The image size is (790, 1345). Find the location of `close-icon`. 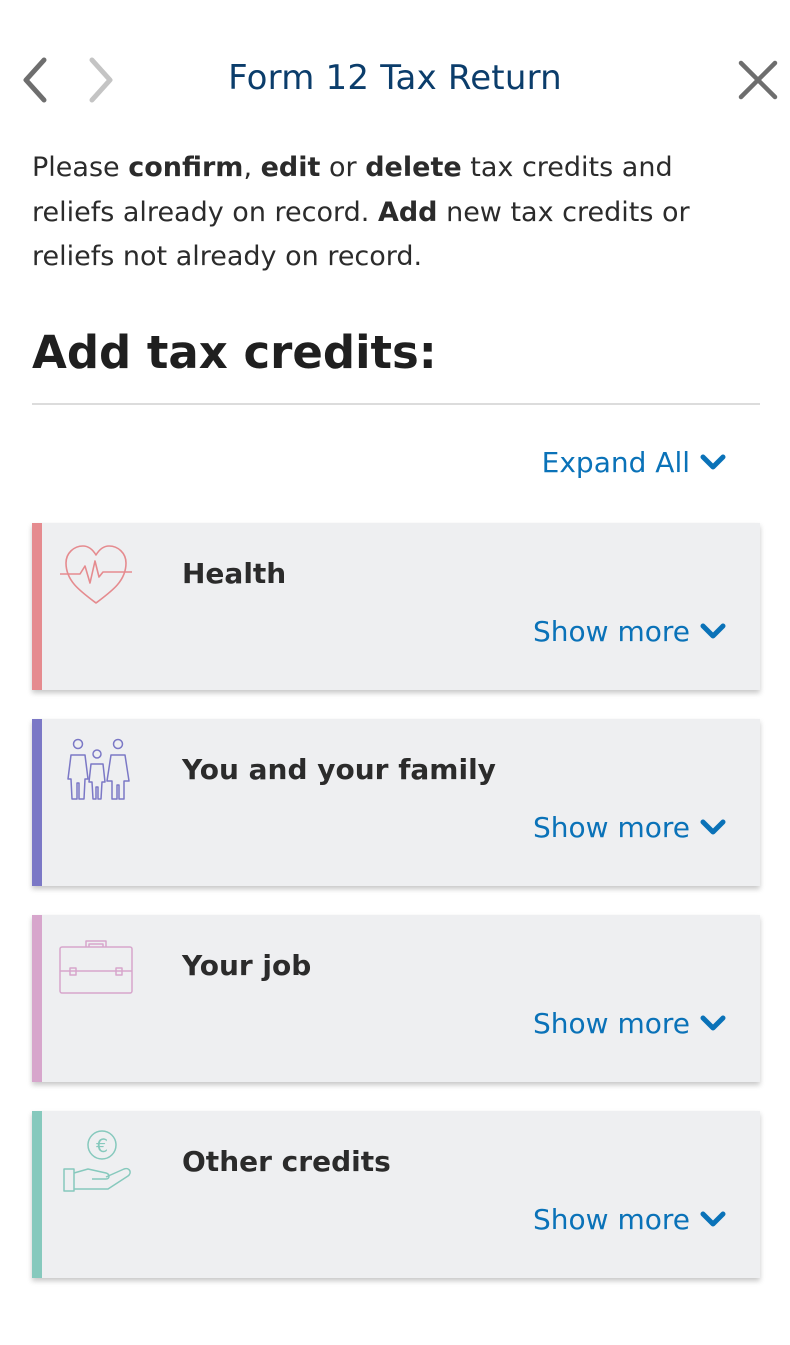

close-icon is located at coordinates (758, 80).